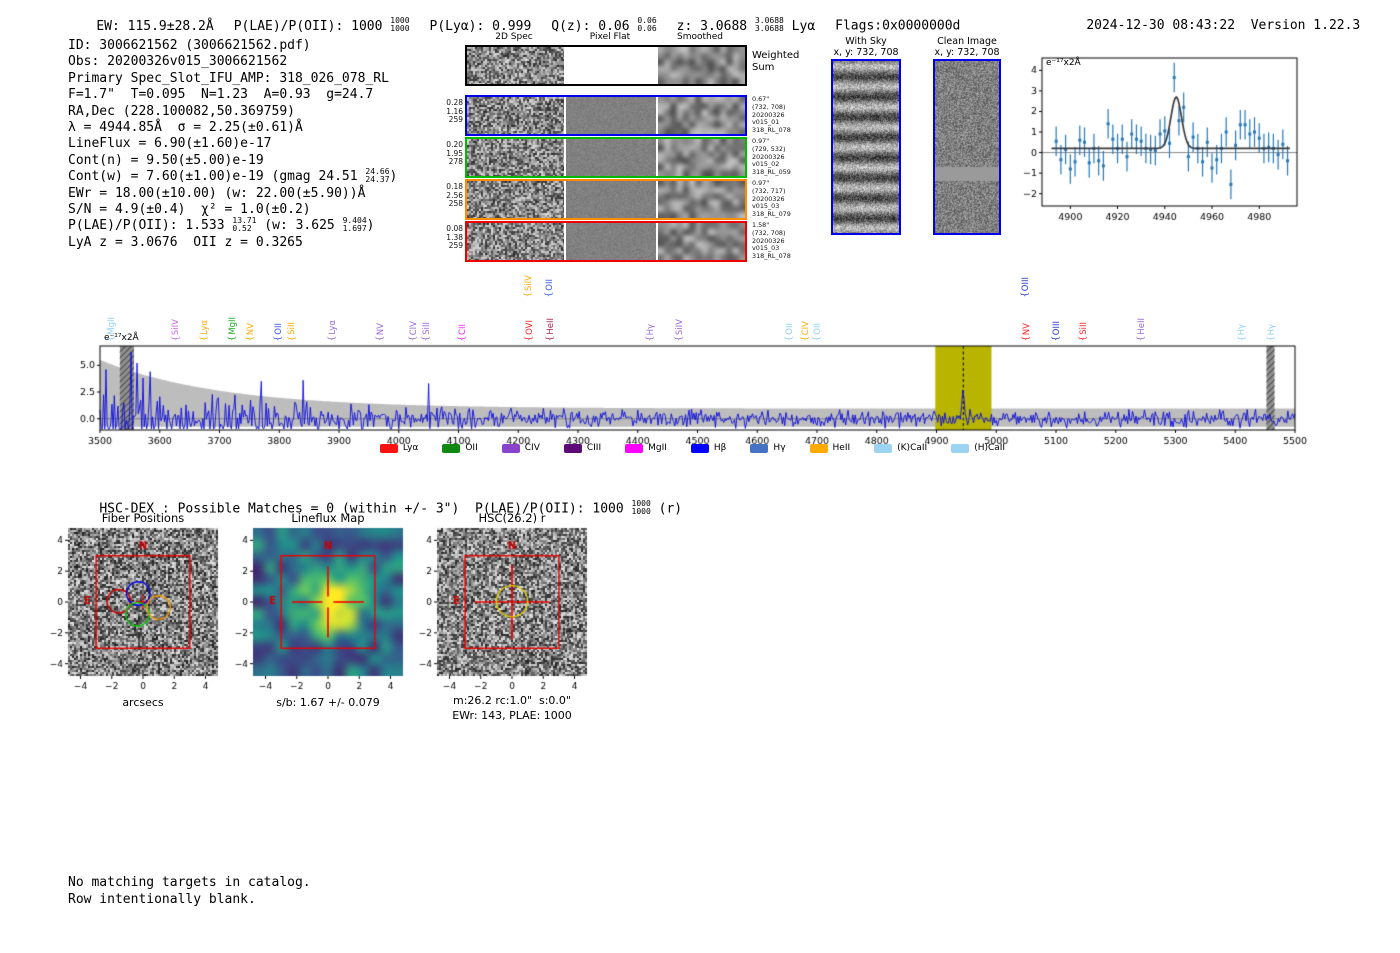  I want to click on cutout-row-left-labels: 0.20 1.95 278, so click(454, 153).